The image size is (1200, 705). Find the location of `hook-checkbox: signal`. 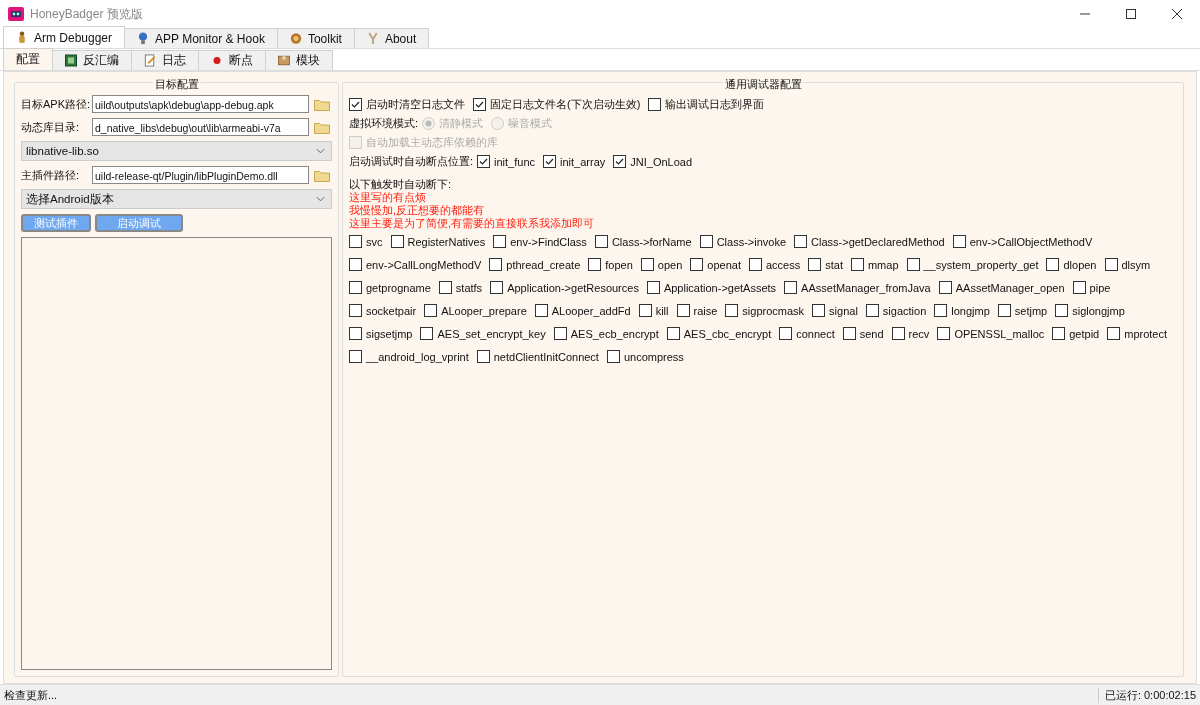

hook-checkbox: signal is located at coordinates (835, 310).